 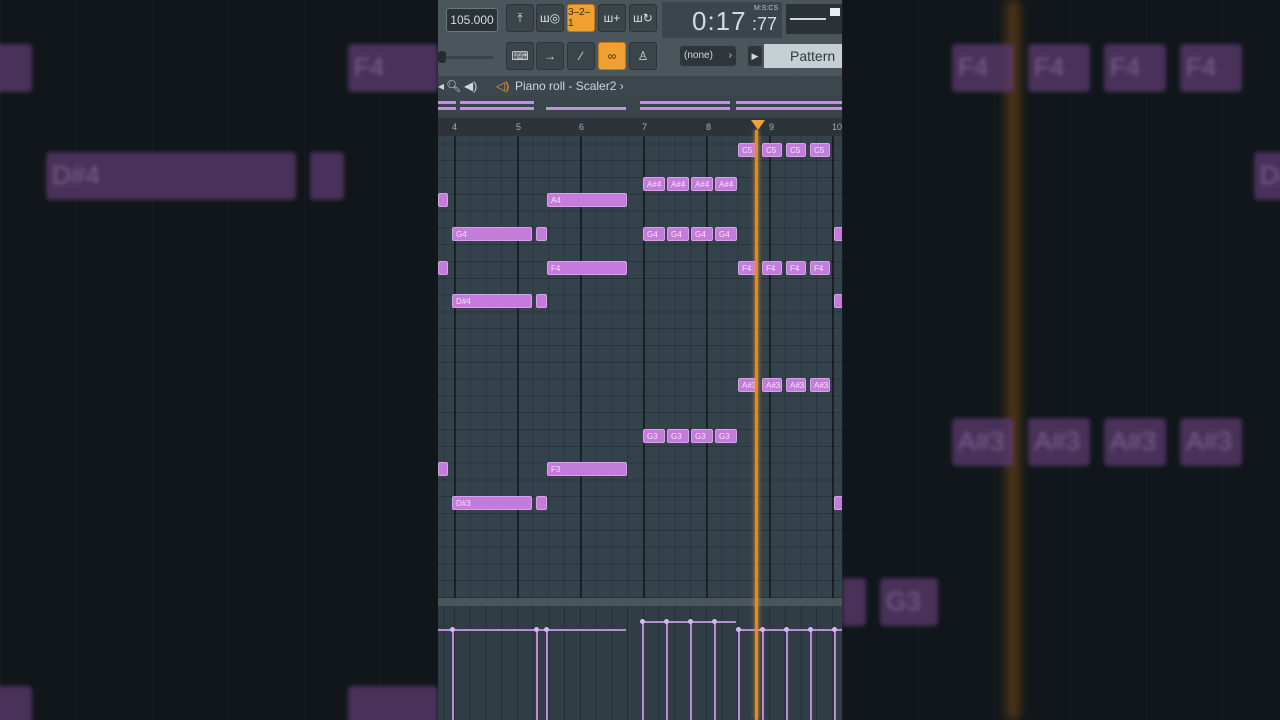 I want to click on note-f4, so click(x=443, y=267).